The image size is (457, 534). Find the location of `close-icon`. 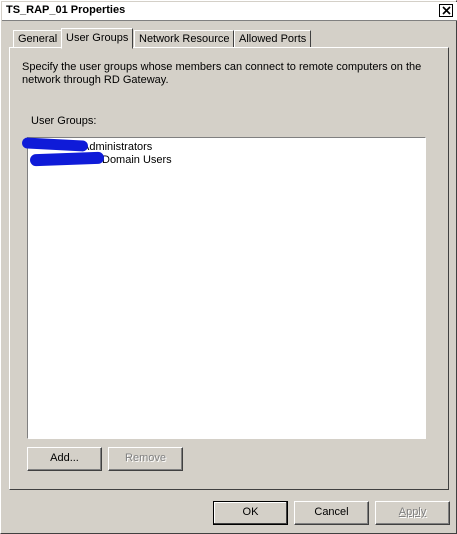

close-icon is located at coordinates (446, 10).